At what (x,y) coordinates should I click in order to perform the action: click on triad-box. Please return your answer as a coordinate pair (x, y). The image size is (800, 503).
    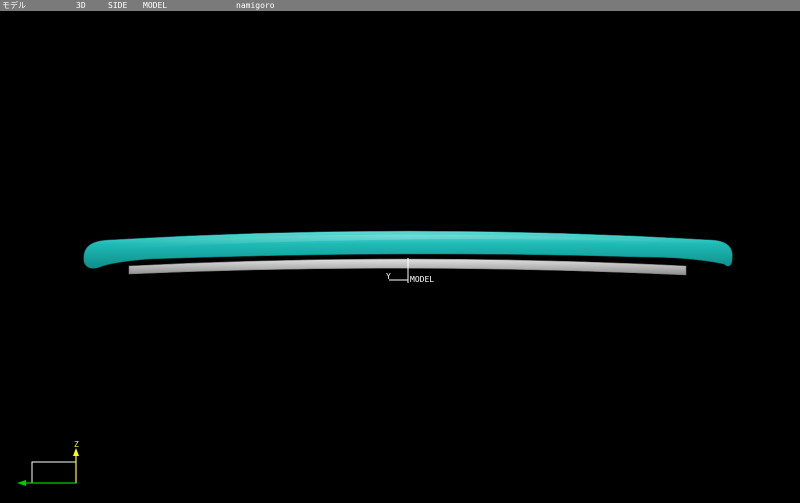
    Looking at the image, I should click on (54, 472).